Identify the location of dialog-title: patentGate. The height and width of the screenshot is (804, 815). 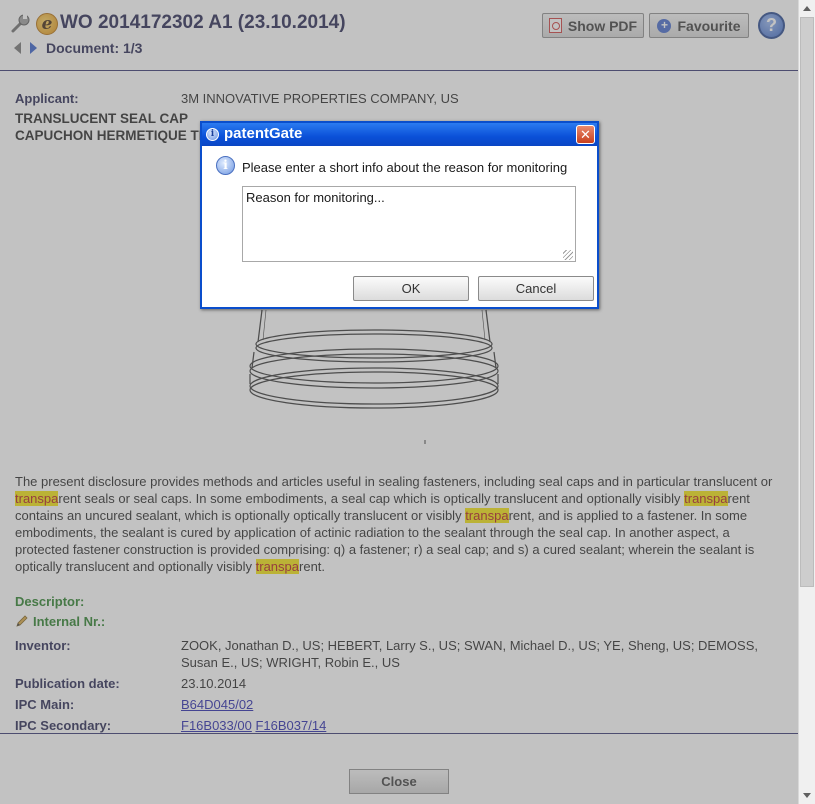
(263, 133).